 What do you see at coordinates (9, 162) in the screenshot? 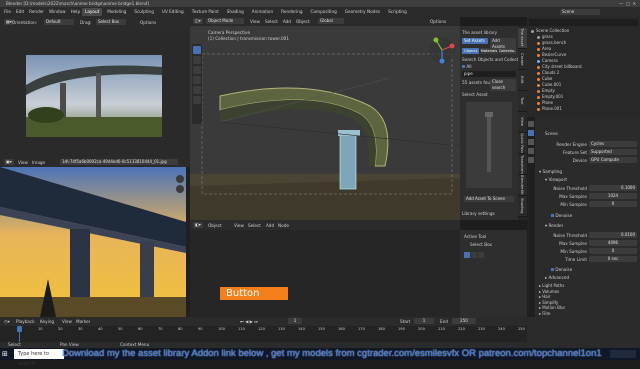
I see `image-editor-type: ▣▾` at bounding box center [9, 162].